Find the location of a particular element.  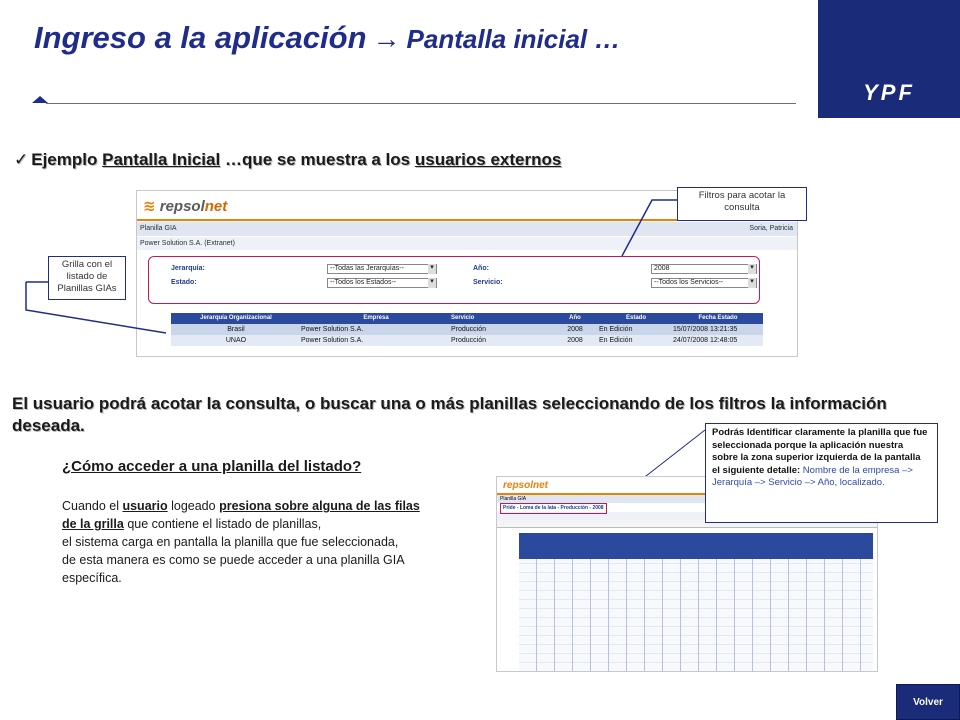

screenshot2-grid-header is located at coordinates (696, 546).